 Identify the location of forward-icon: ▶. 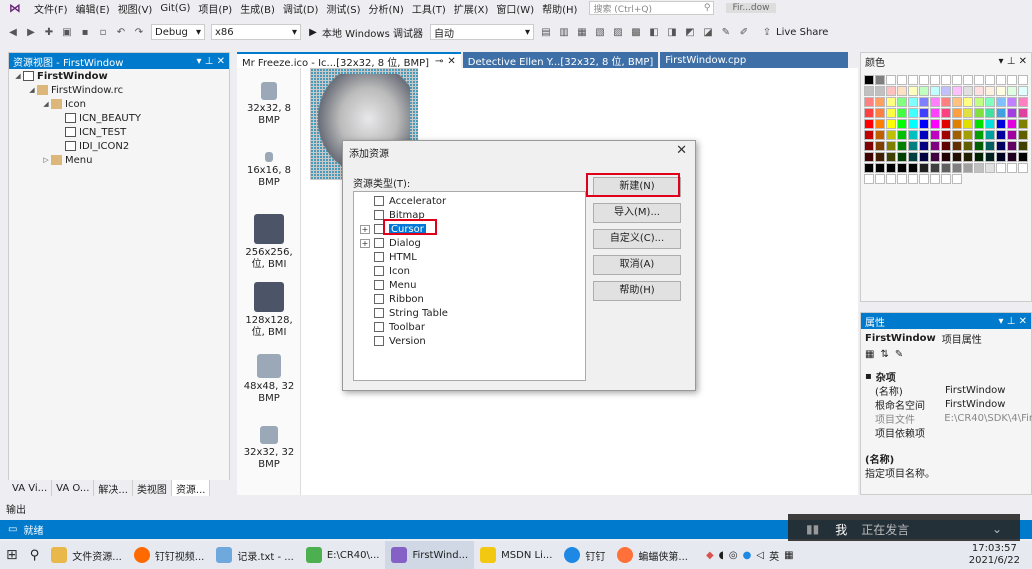
(31, 32).